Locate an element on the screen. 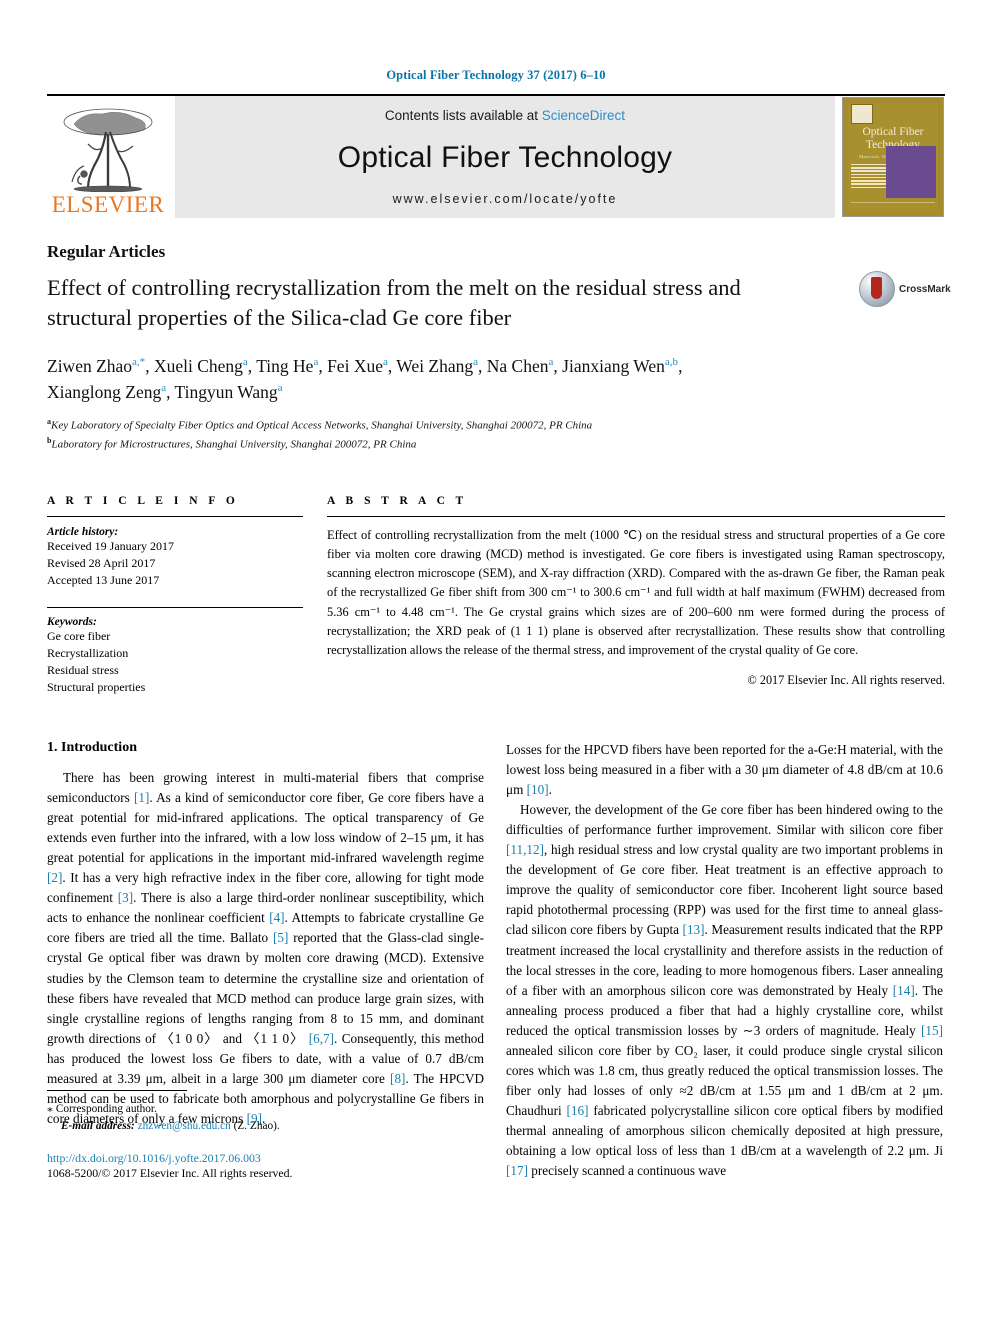 The image size is (992, 1323). asterisk-icon: ⁎ is located at coordinates (50, 1108).